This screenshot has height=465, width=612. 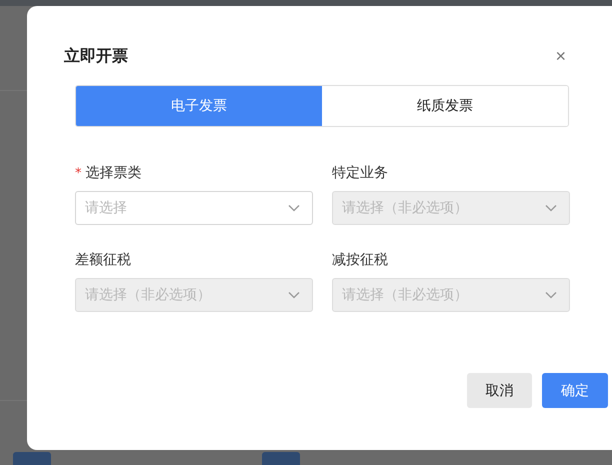 I want to click on field-label: 选择票类, so click(x=114, y=173).